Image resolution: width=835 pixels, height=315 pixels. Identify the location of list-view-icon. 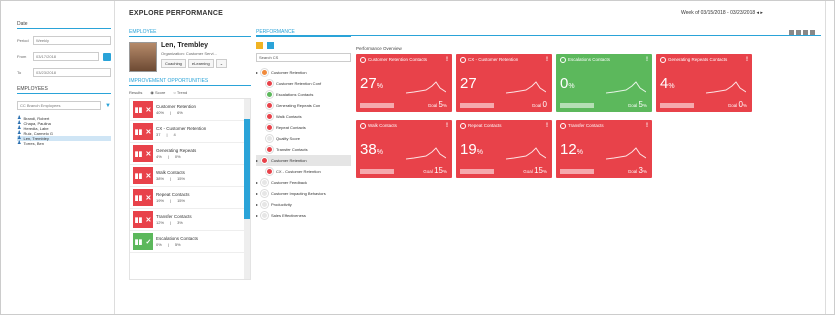
(270, 45).